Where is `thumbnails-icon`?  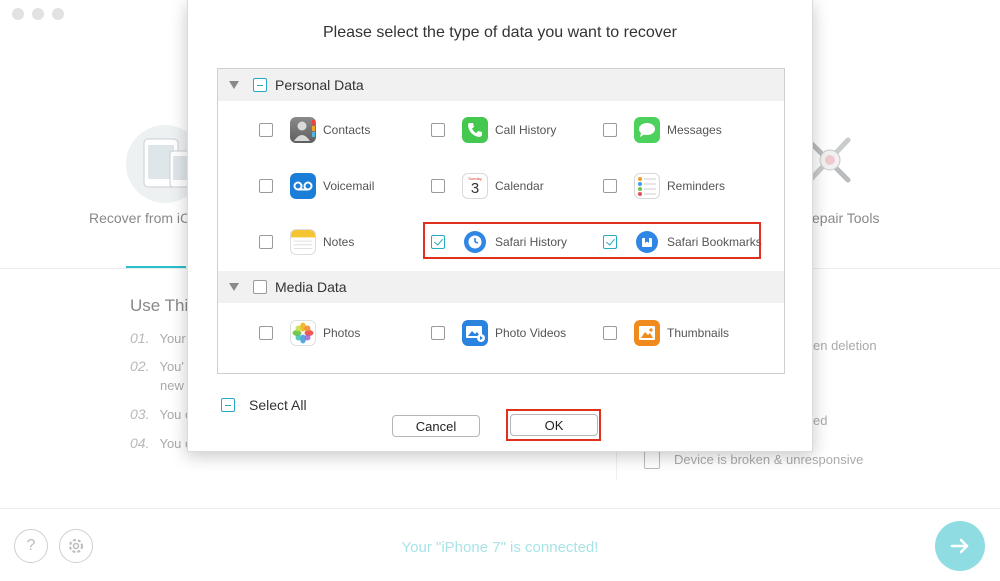
thumbnails-icon is located at coordinates (647, 333).